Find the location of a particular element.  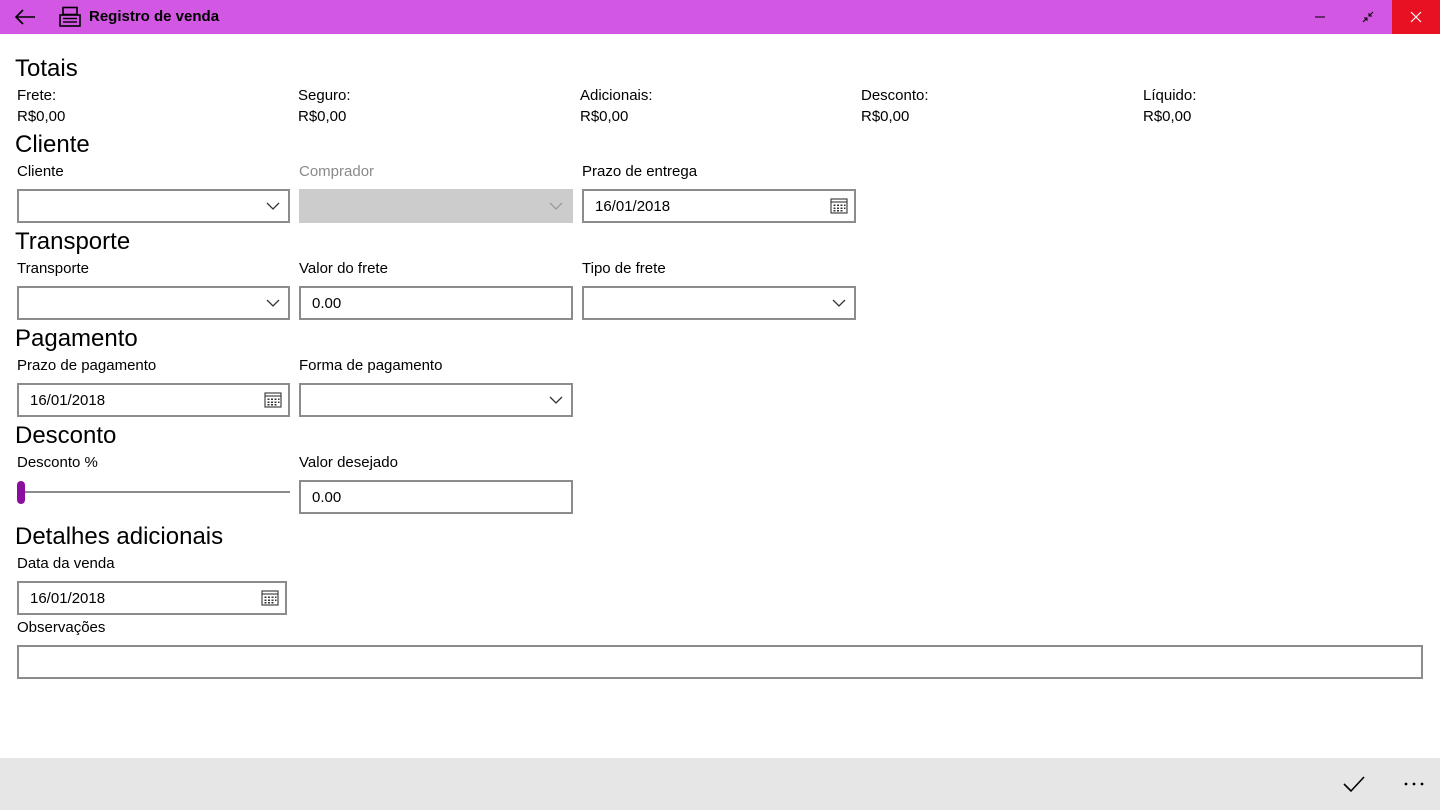

more-icon is located at coordinates (1414, 784).